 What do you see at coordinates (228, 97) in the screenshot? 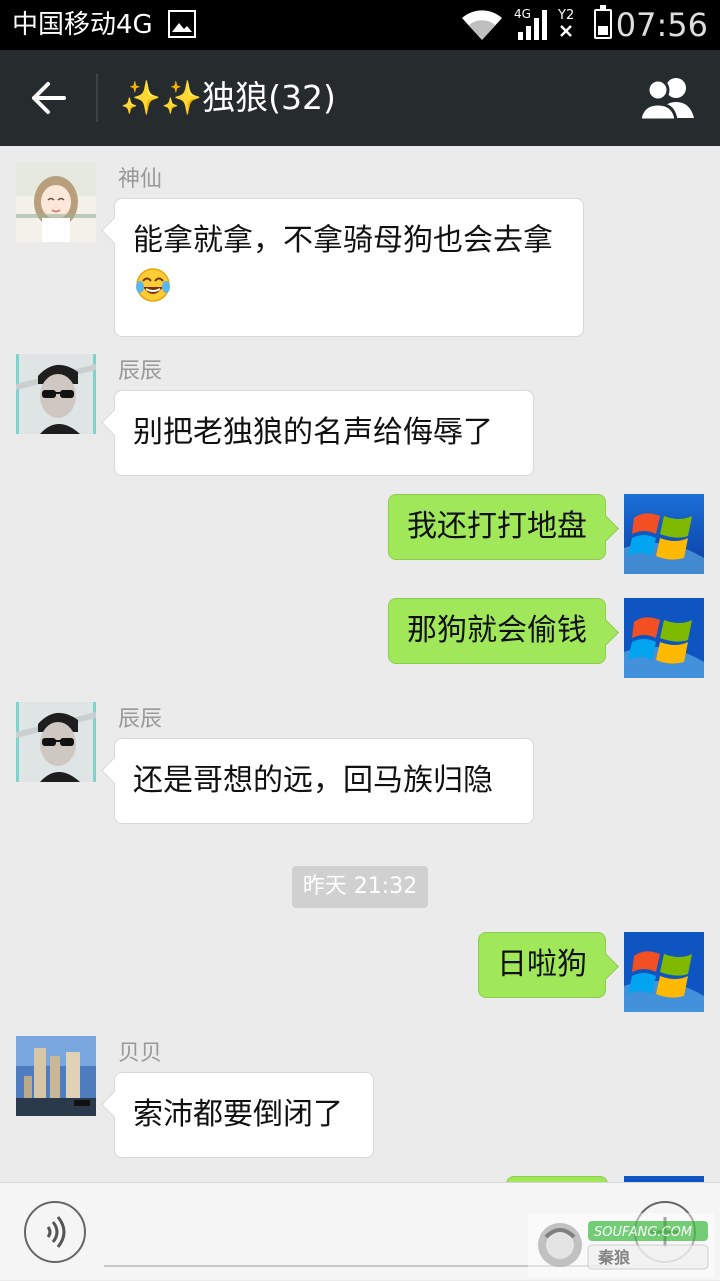
I see `group-chat-title: ✨✨独狼(32)` at bounding box center [228, 97].